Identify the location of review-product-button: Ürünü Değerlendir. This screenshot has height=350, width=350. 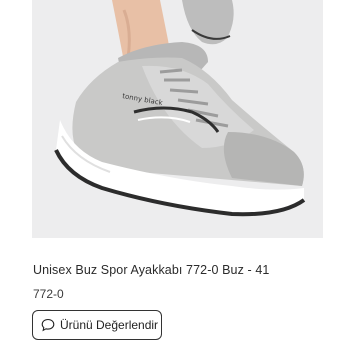
(97, 325).